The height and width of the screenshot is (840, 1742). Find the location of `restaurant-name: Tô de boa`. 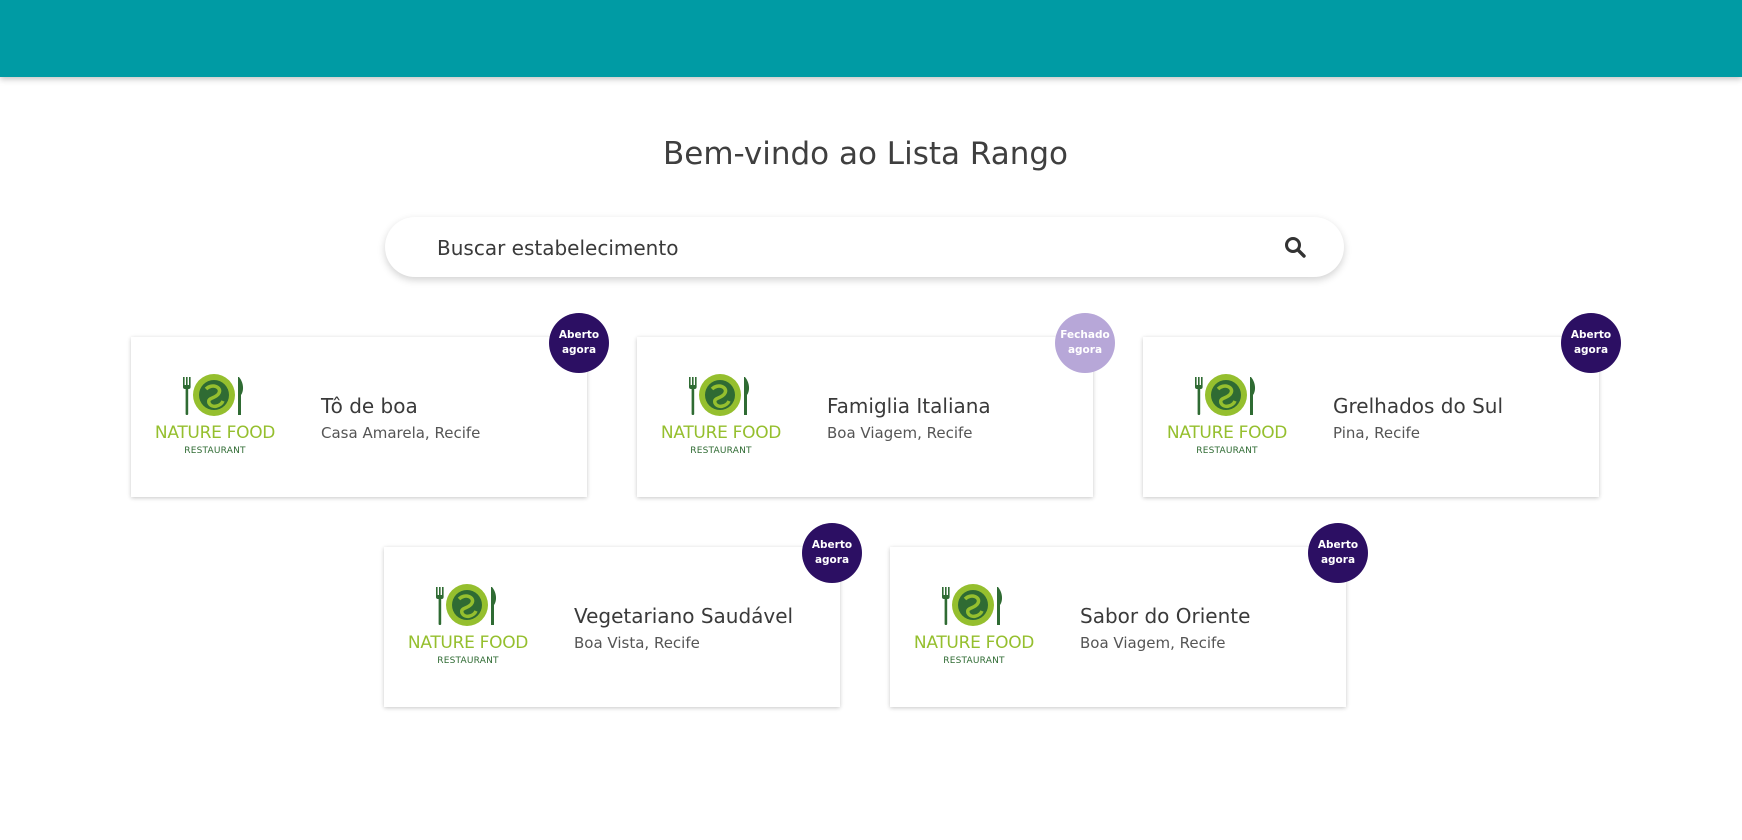

restaurant-name: Tô de boa is located at coordinates (369, 406).